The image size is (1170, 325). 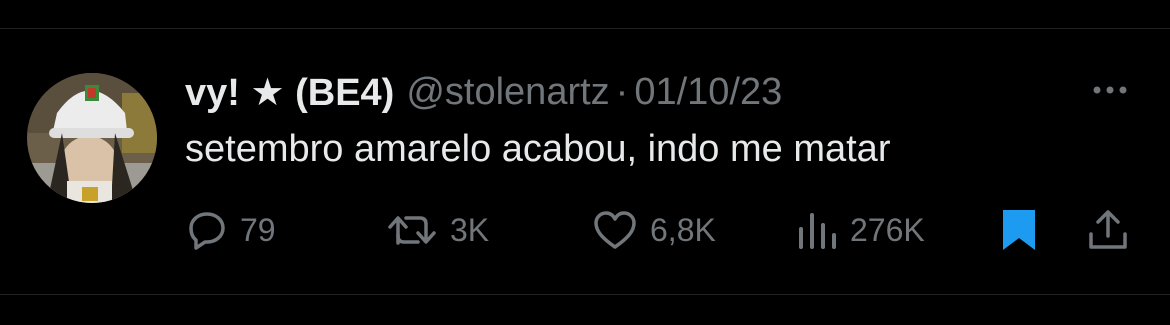 I want to click on views-icon, so click(x=817, y=231).